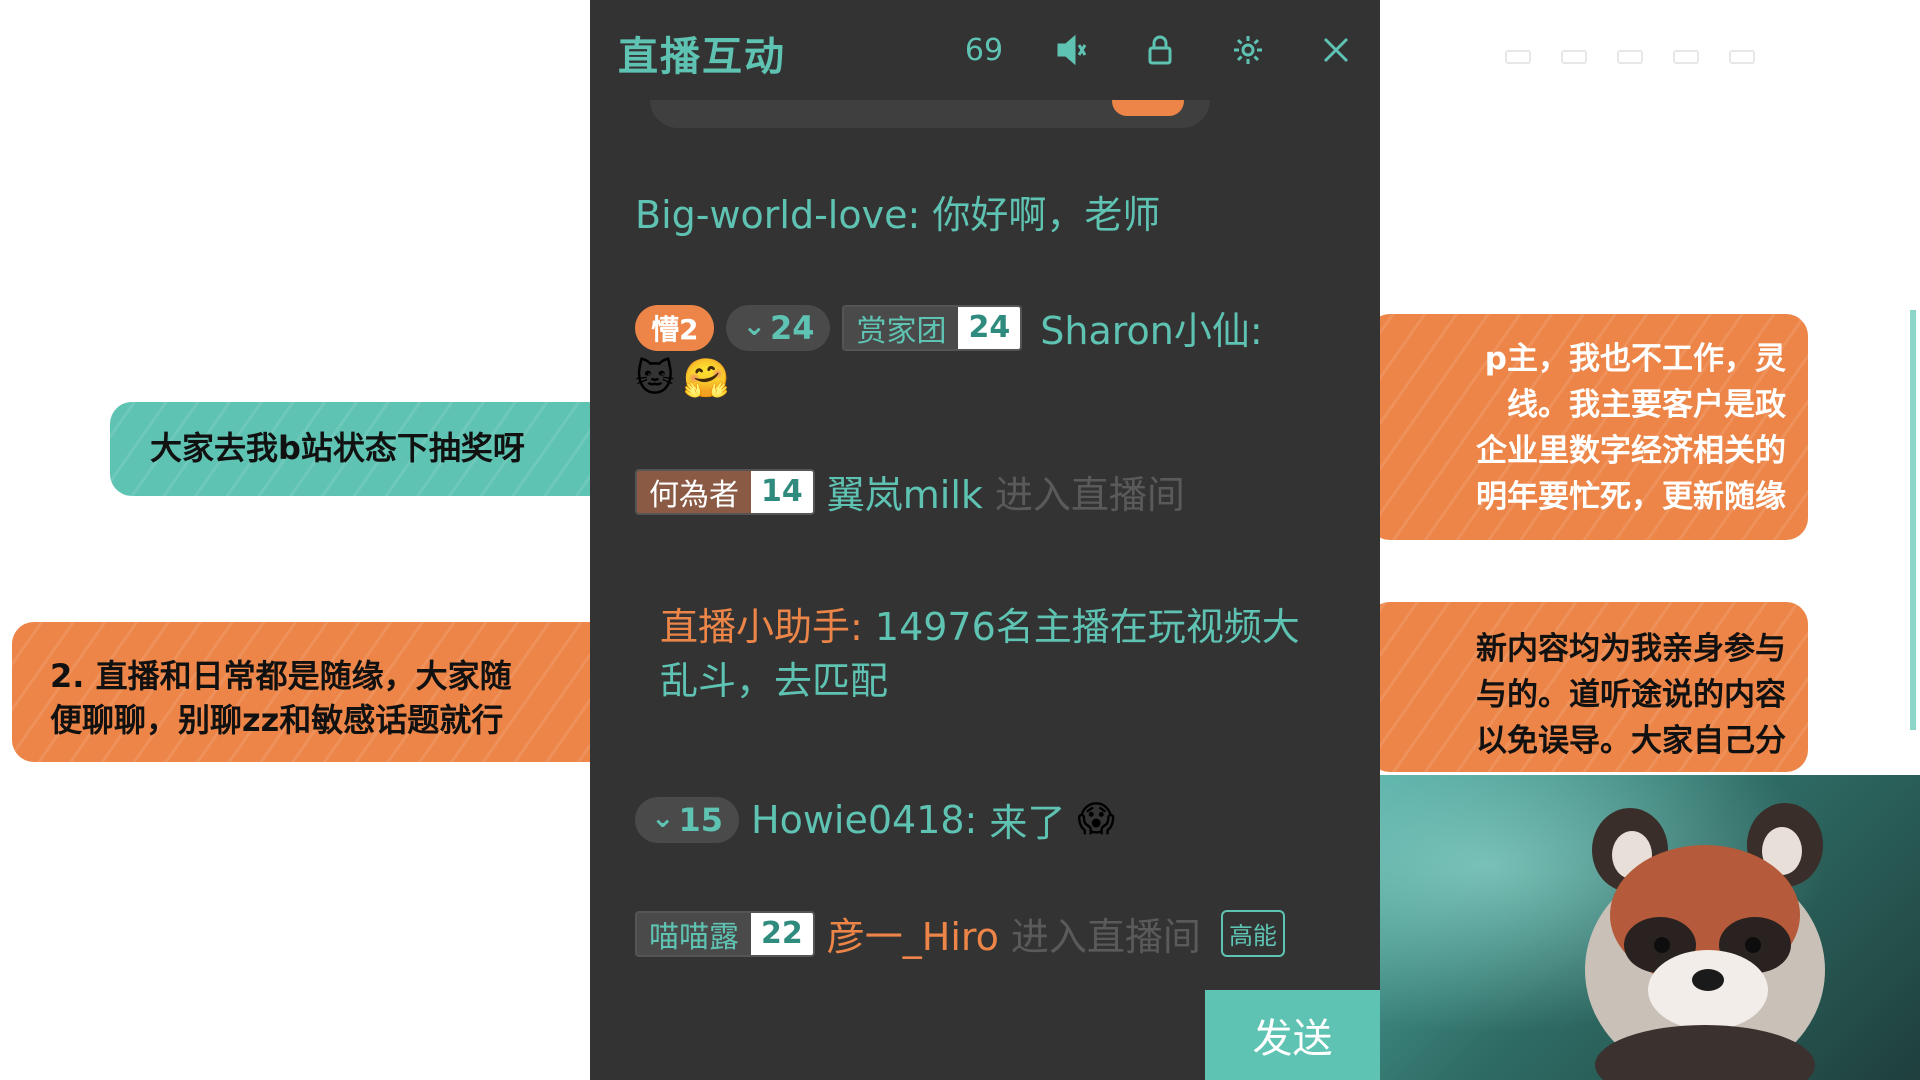 The height and width of the screenshot is (1080, 1920). What do you see at coordinates (655, 378) in the screenshot?
I see `cat-emoji: 🐱` at bounding box center [655, 378].